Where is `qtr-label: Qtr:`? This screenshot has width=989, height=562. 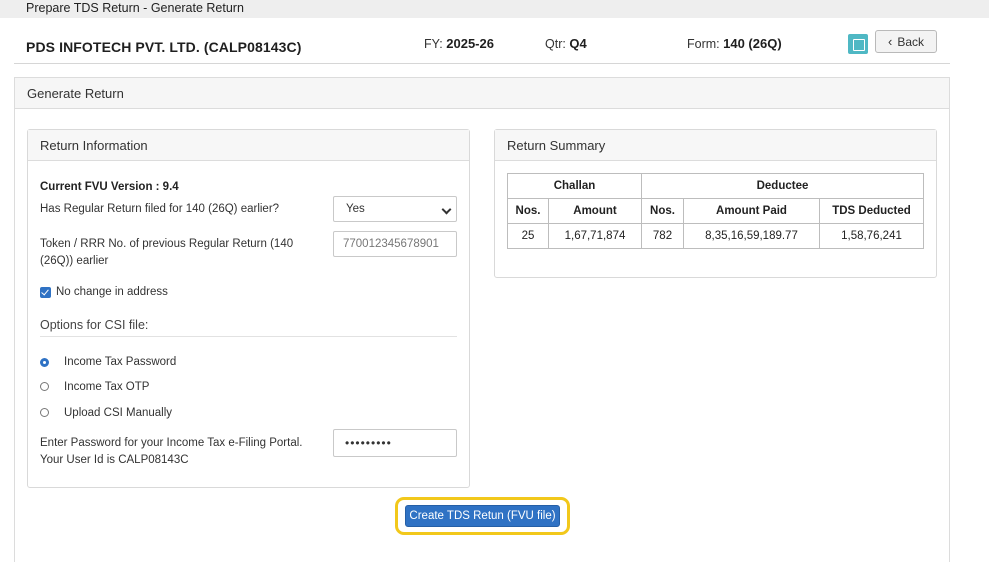 qtr-label: Qtr: is located at coordinates (555, 44).